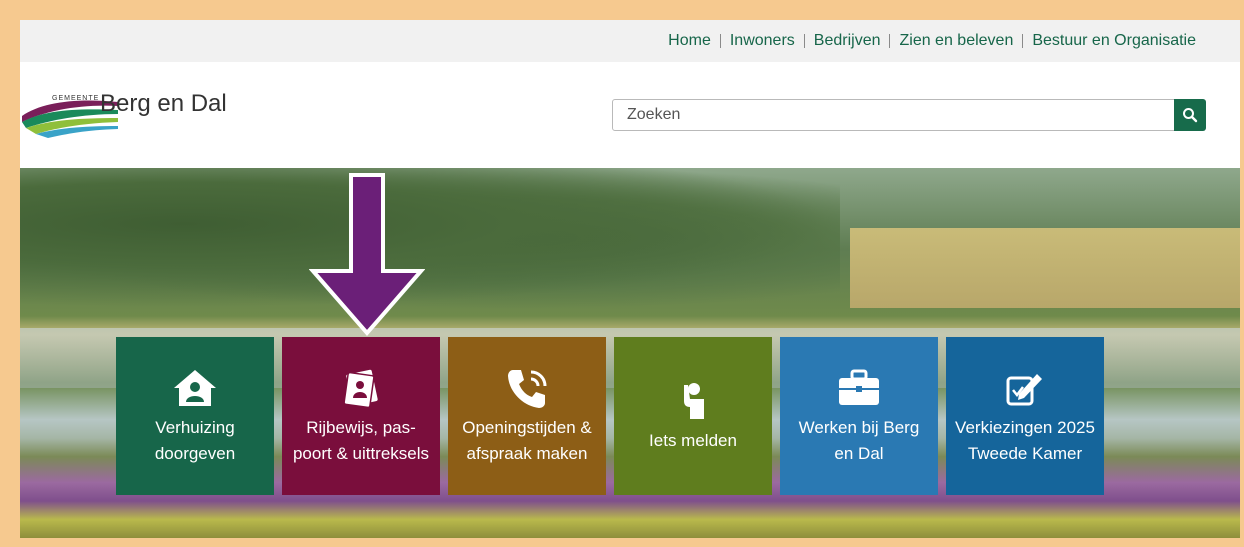  I want to click on nav-item-zien-en-beleven: Zien en beleven, so click(965, 41).